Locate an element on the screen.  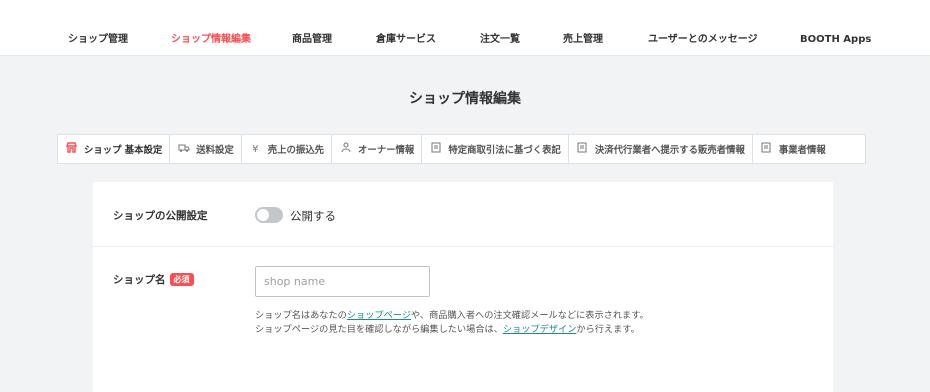
row-divider is located at coordinates (463, 246).